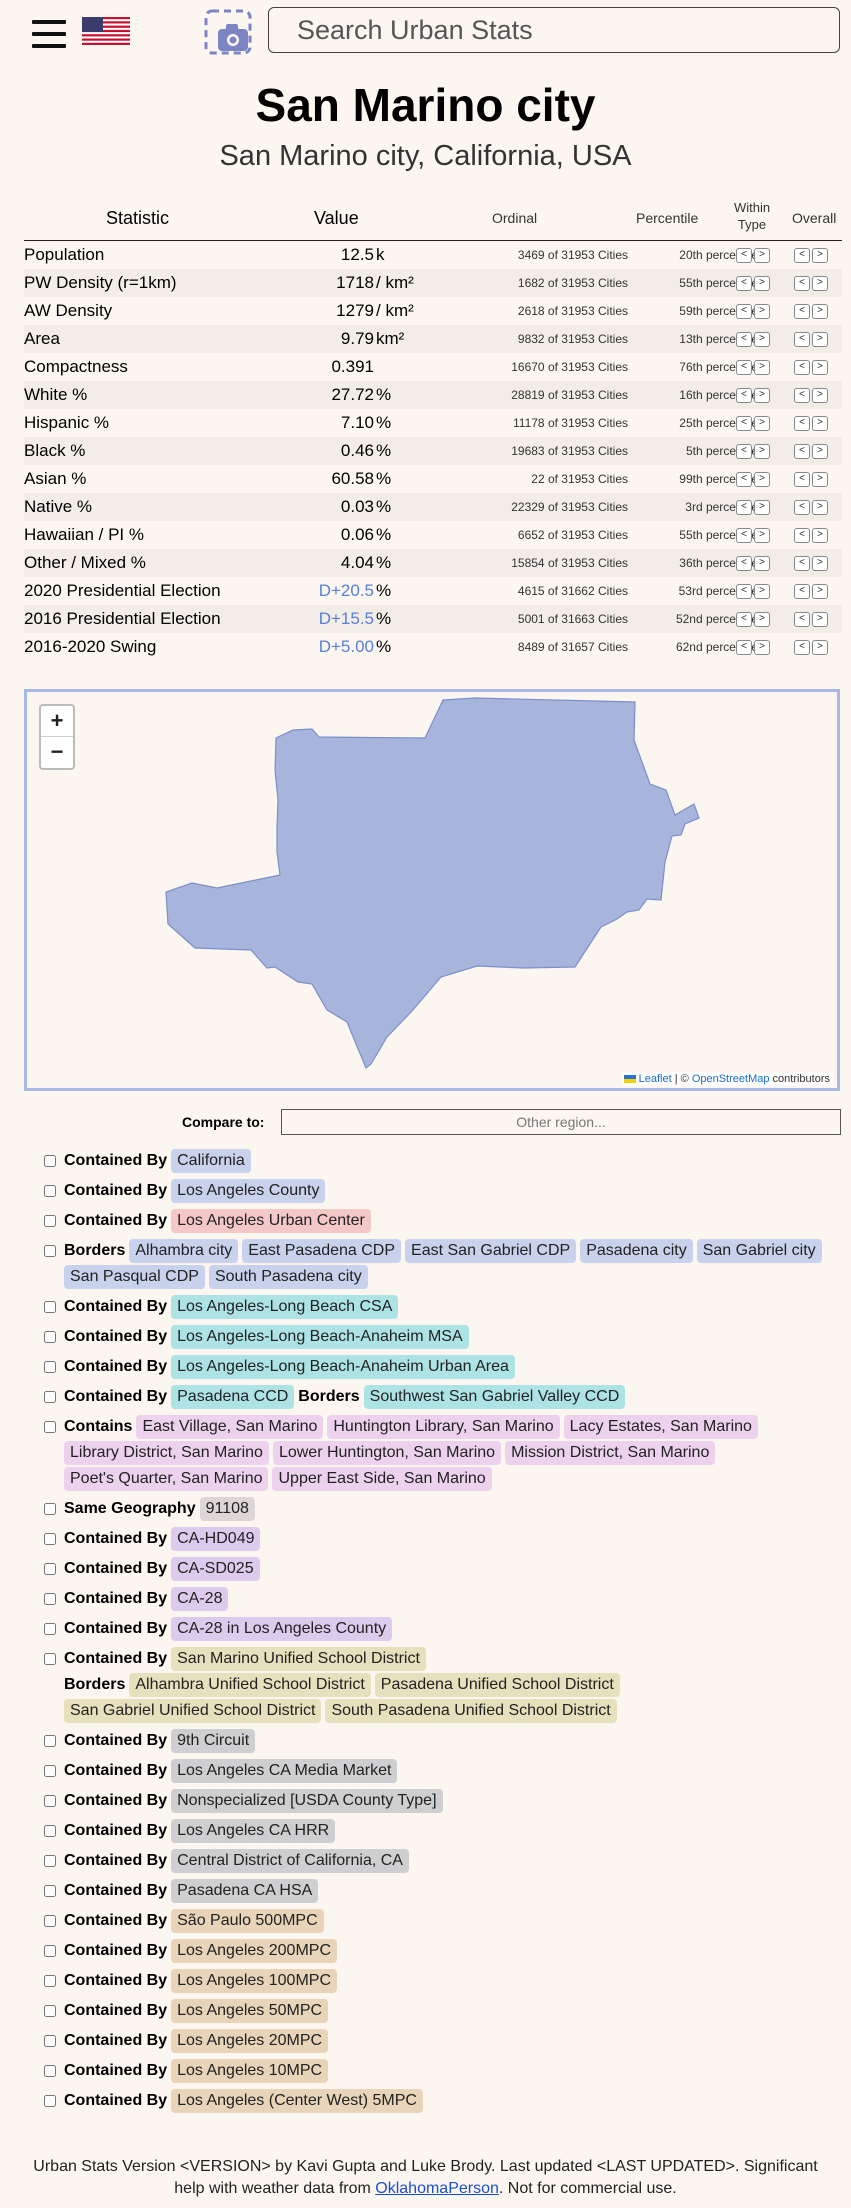 The width and height of the screenshot is (851, 2208). I want to click on stat-name: Hawaiian / PI %, so click(84, 535).